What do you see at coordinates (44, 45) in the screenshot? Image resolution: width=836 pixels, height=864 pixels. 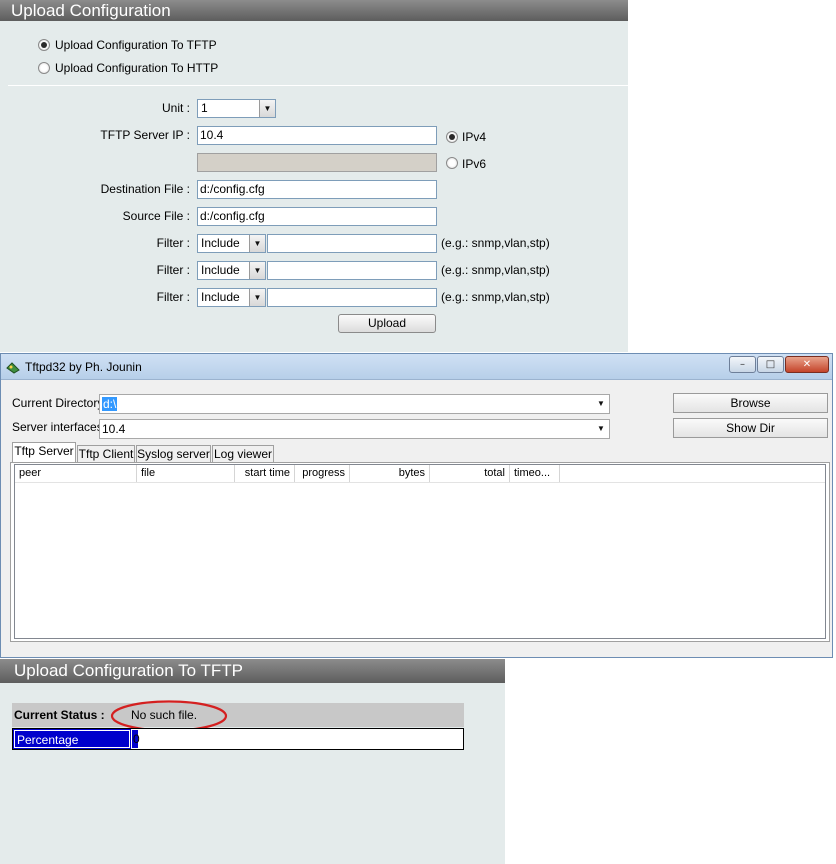 I see `tftp-radio` at bounding box center [44, 45].